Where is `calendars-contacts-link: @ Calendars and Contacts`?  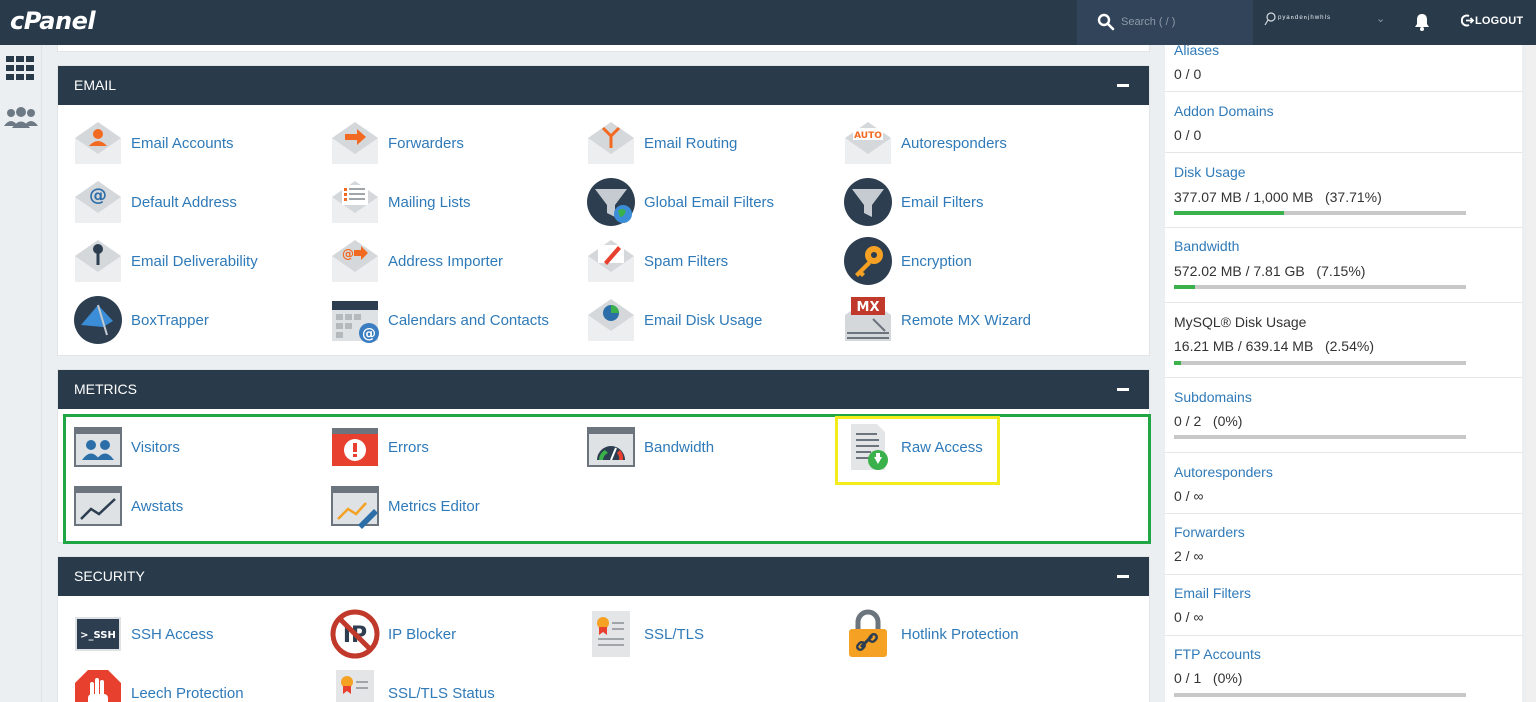 calendars-contacts-link: @ Calendars and Contacts is located at coordinates (440, 321).